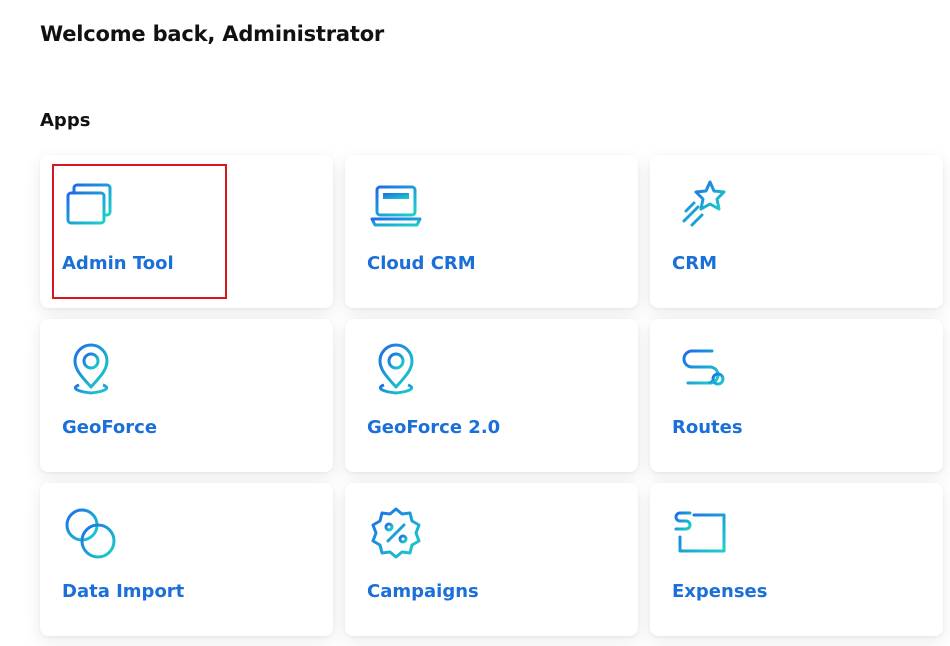 The image size is (950, 646). Describe the element at coordinates (701, 534) in the screenshot. I see `expense-sheet-icon` at that location.